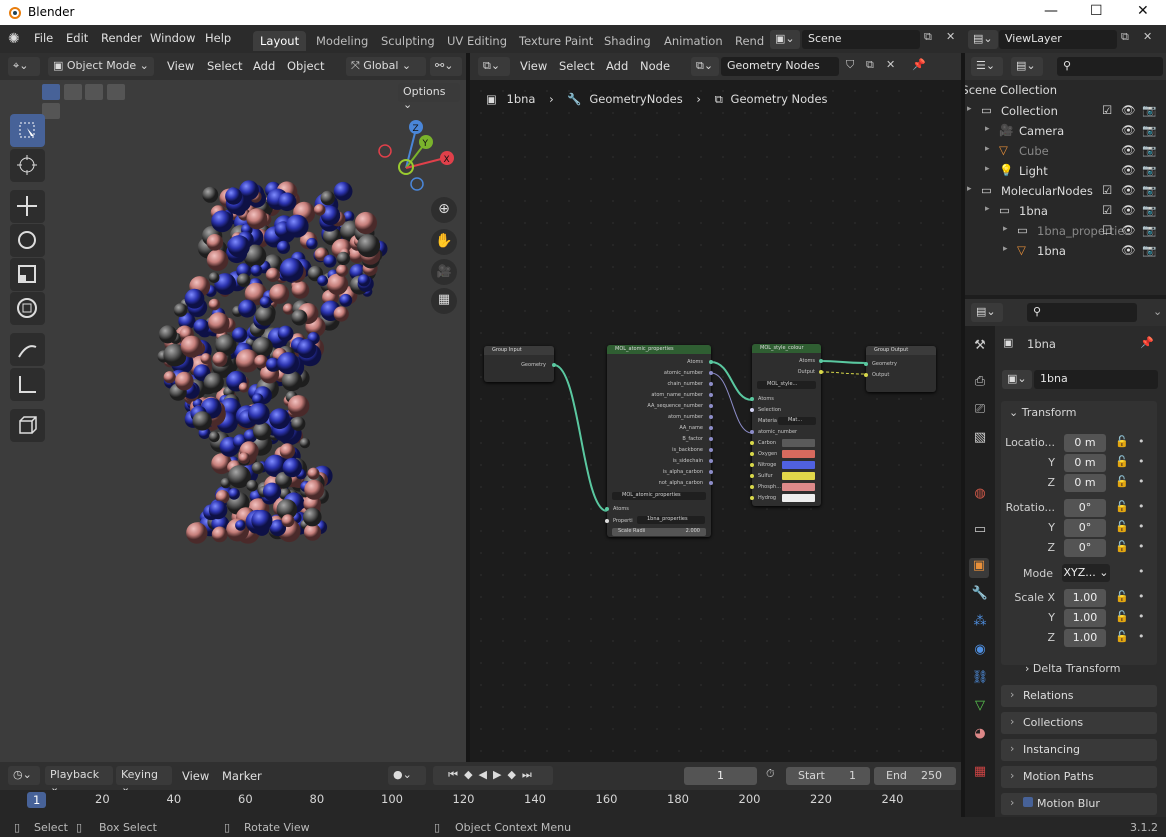  Describe the element at coordinates (980, 774) in the screenshot. I see `texture-tab-icon: ▦` at that location.